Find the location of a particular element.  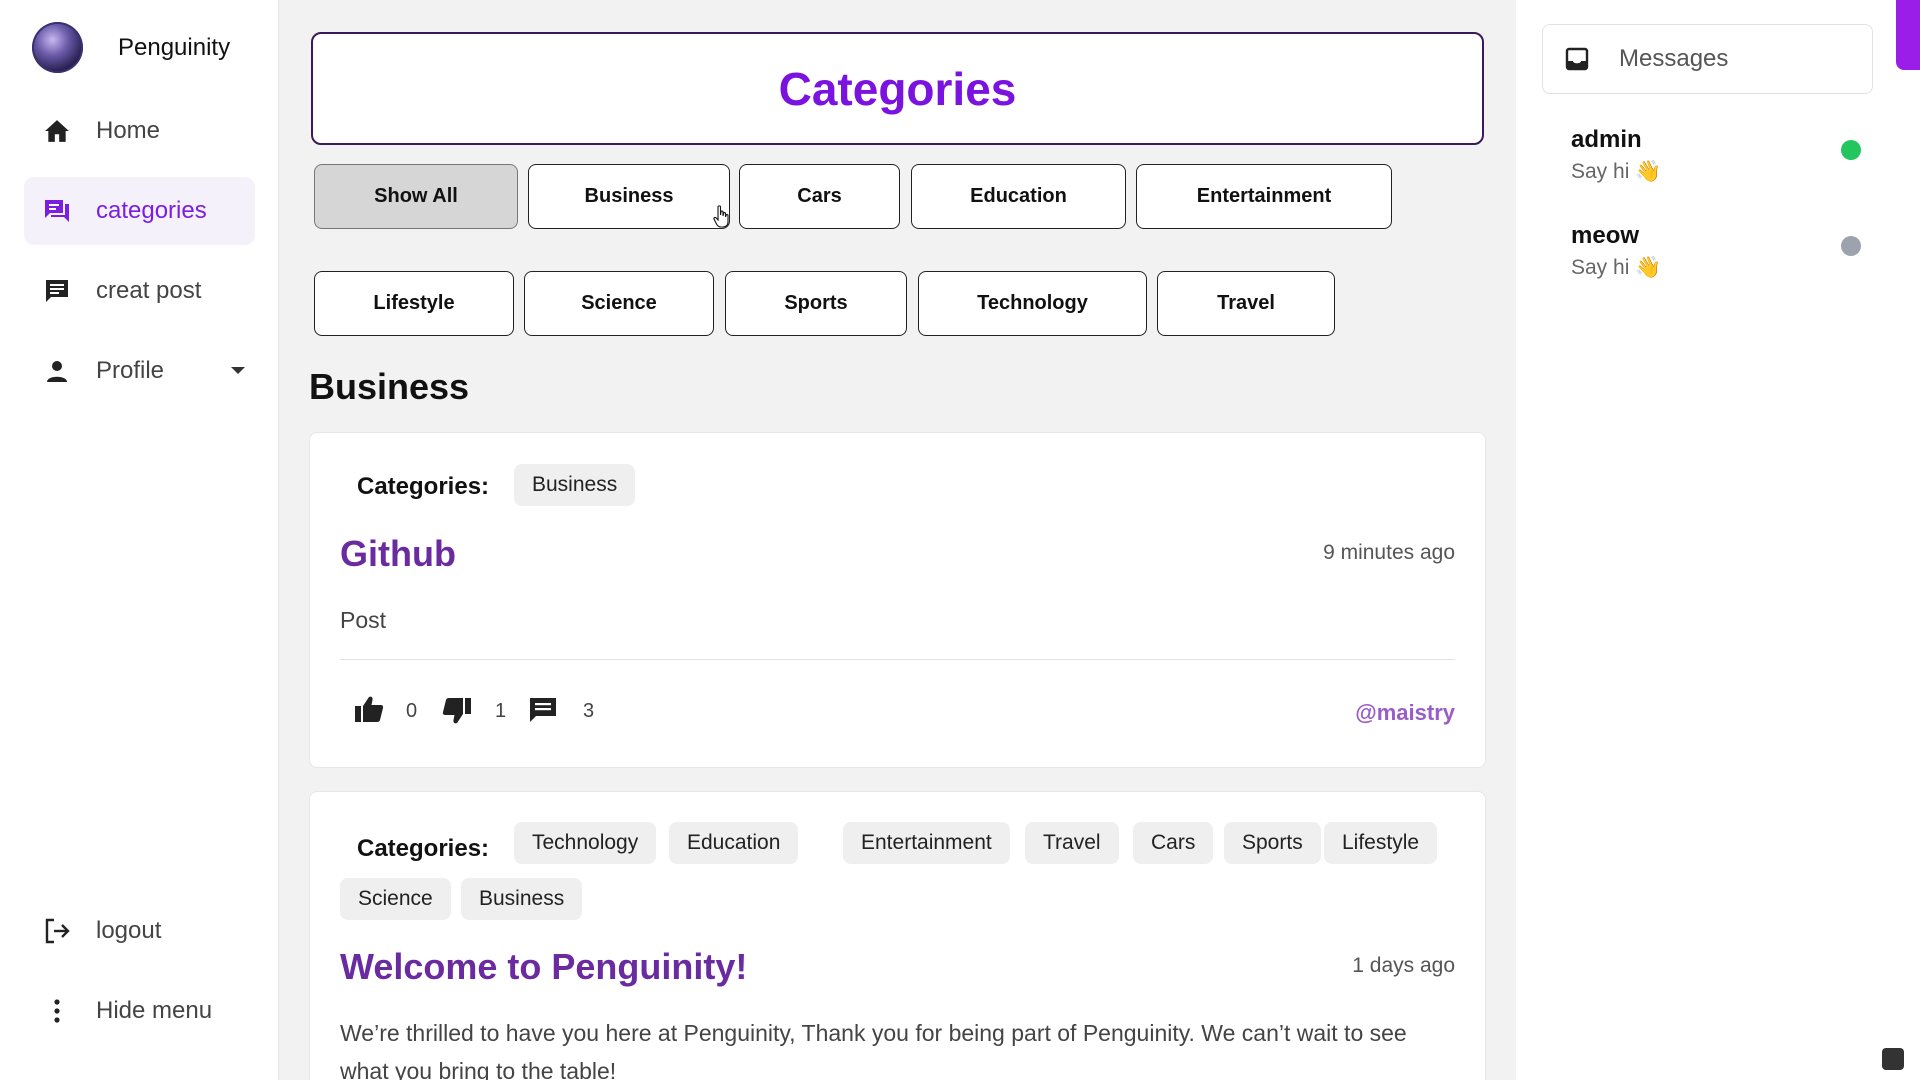

thumbs-down-icon is located at coordinates (456, 711).